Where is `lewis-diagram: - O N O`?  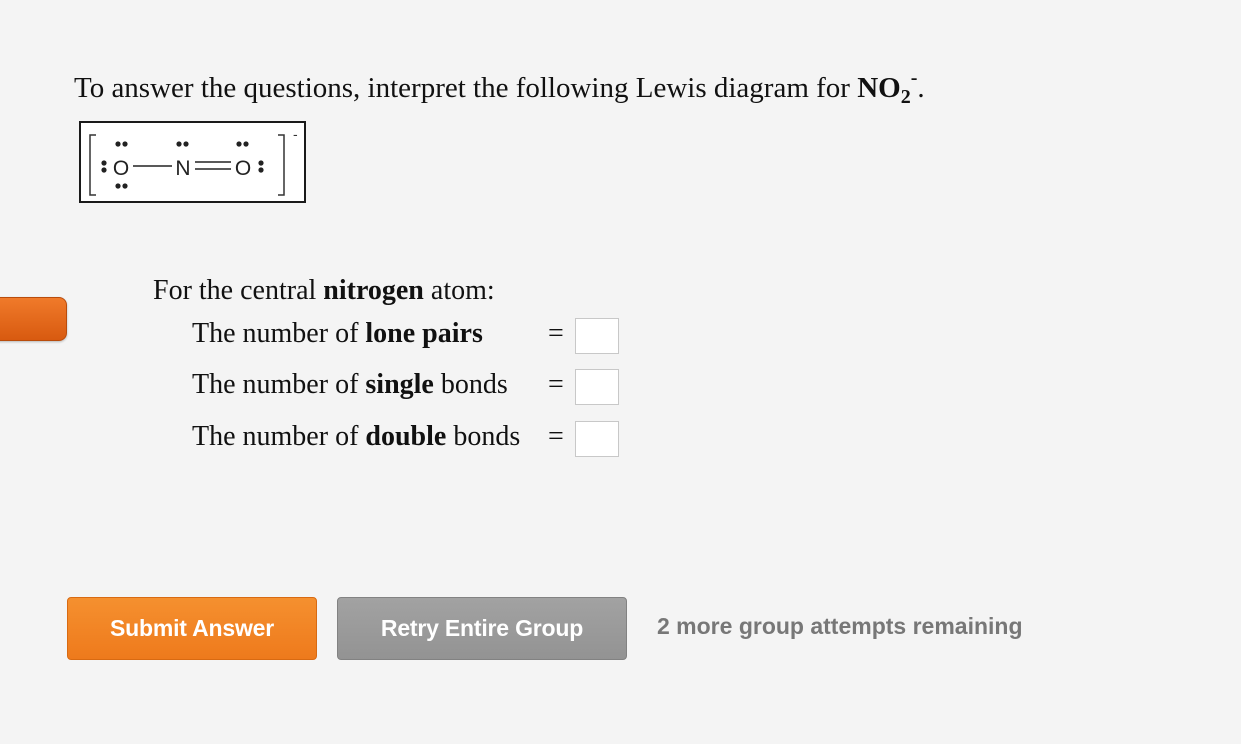 lewis-diagram: - O N O is located at coordinates (192, 162).